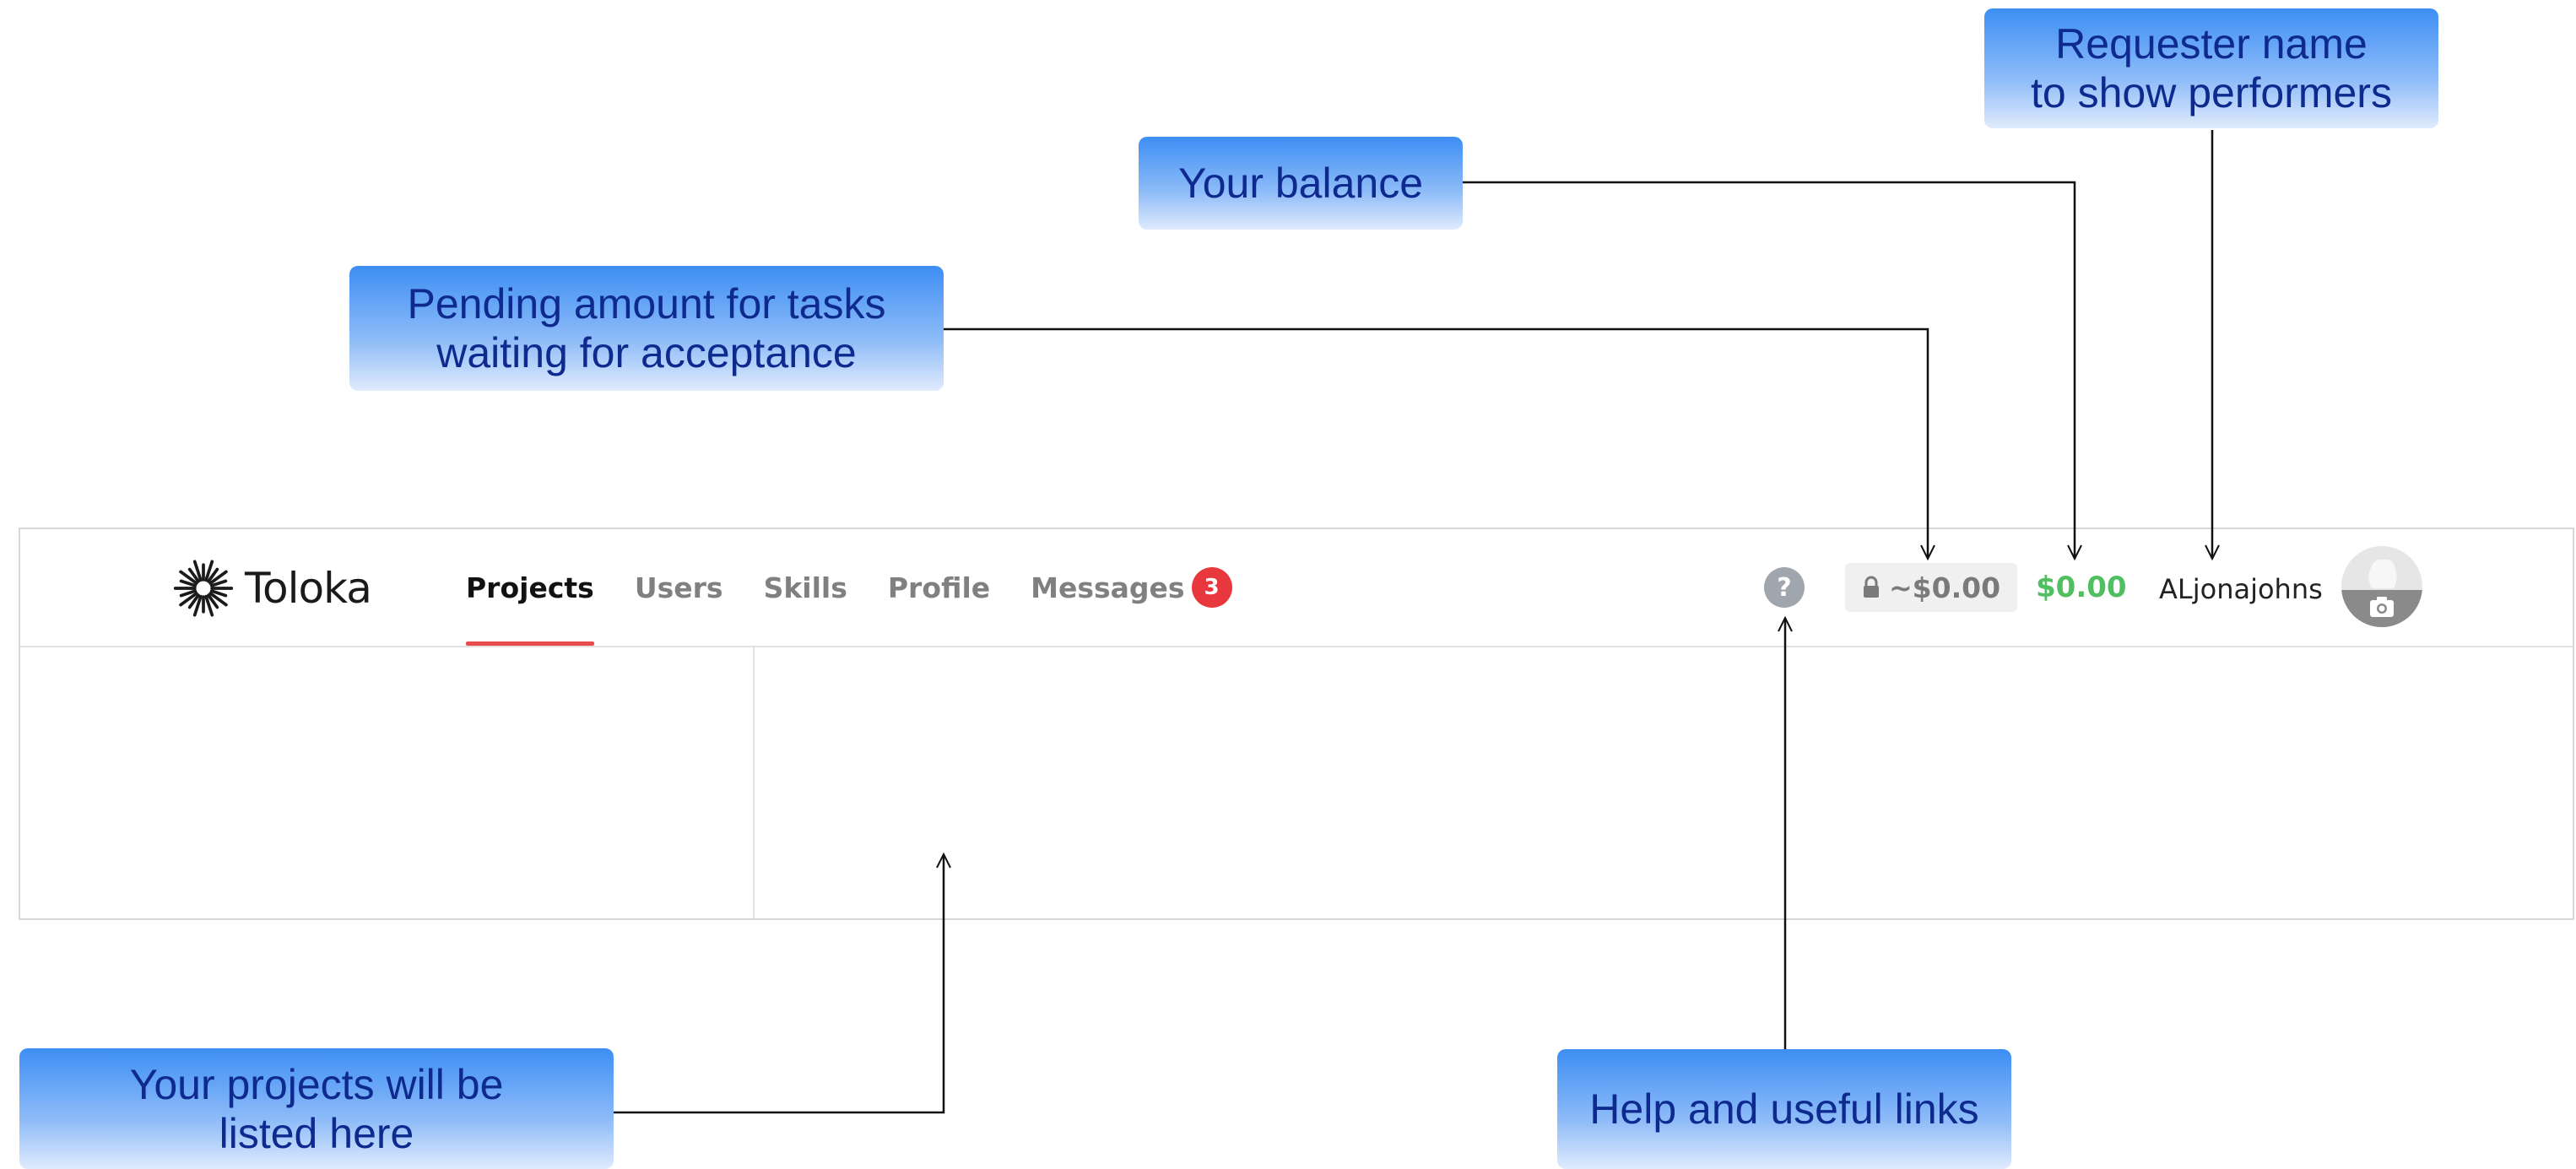 This screenshot has height=1169, width=2576. Describe the element at coordinates (1108, 587) in the screenshot. I see `nav-messages-label: Messages` at that location.